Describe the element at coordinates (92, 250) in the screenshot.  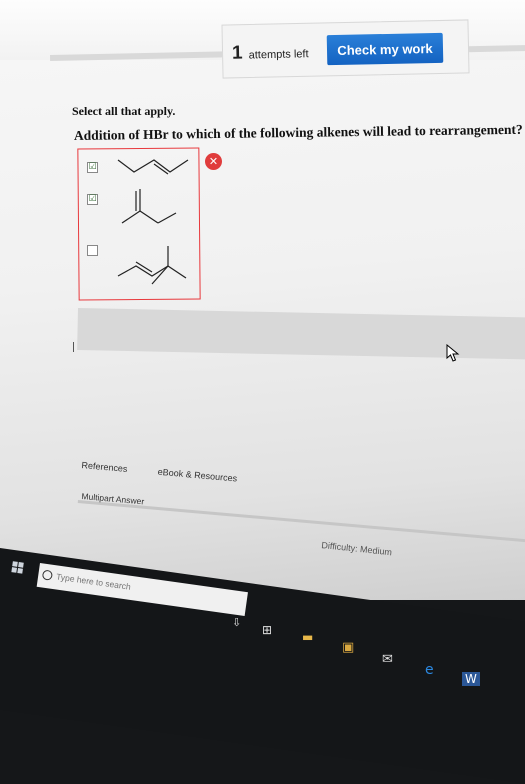
I see `option-3-checkbox` at that location.